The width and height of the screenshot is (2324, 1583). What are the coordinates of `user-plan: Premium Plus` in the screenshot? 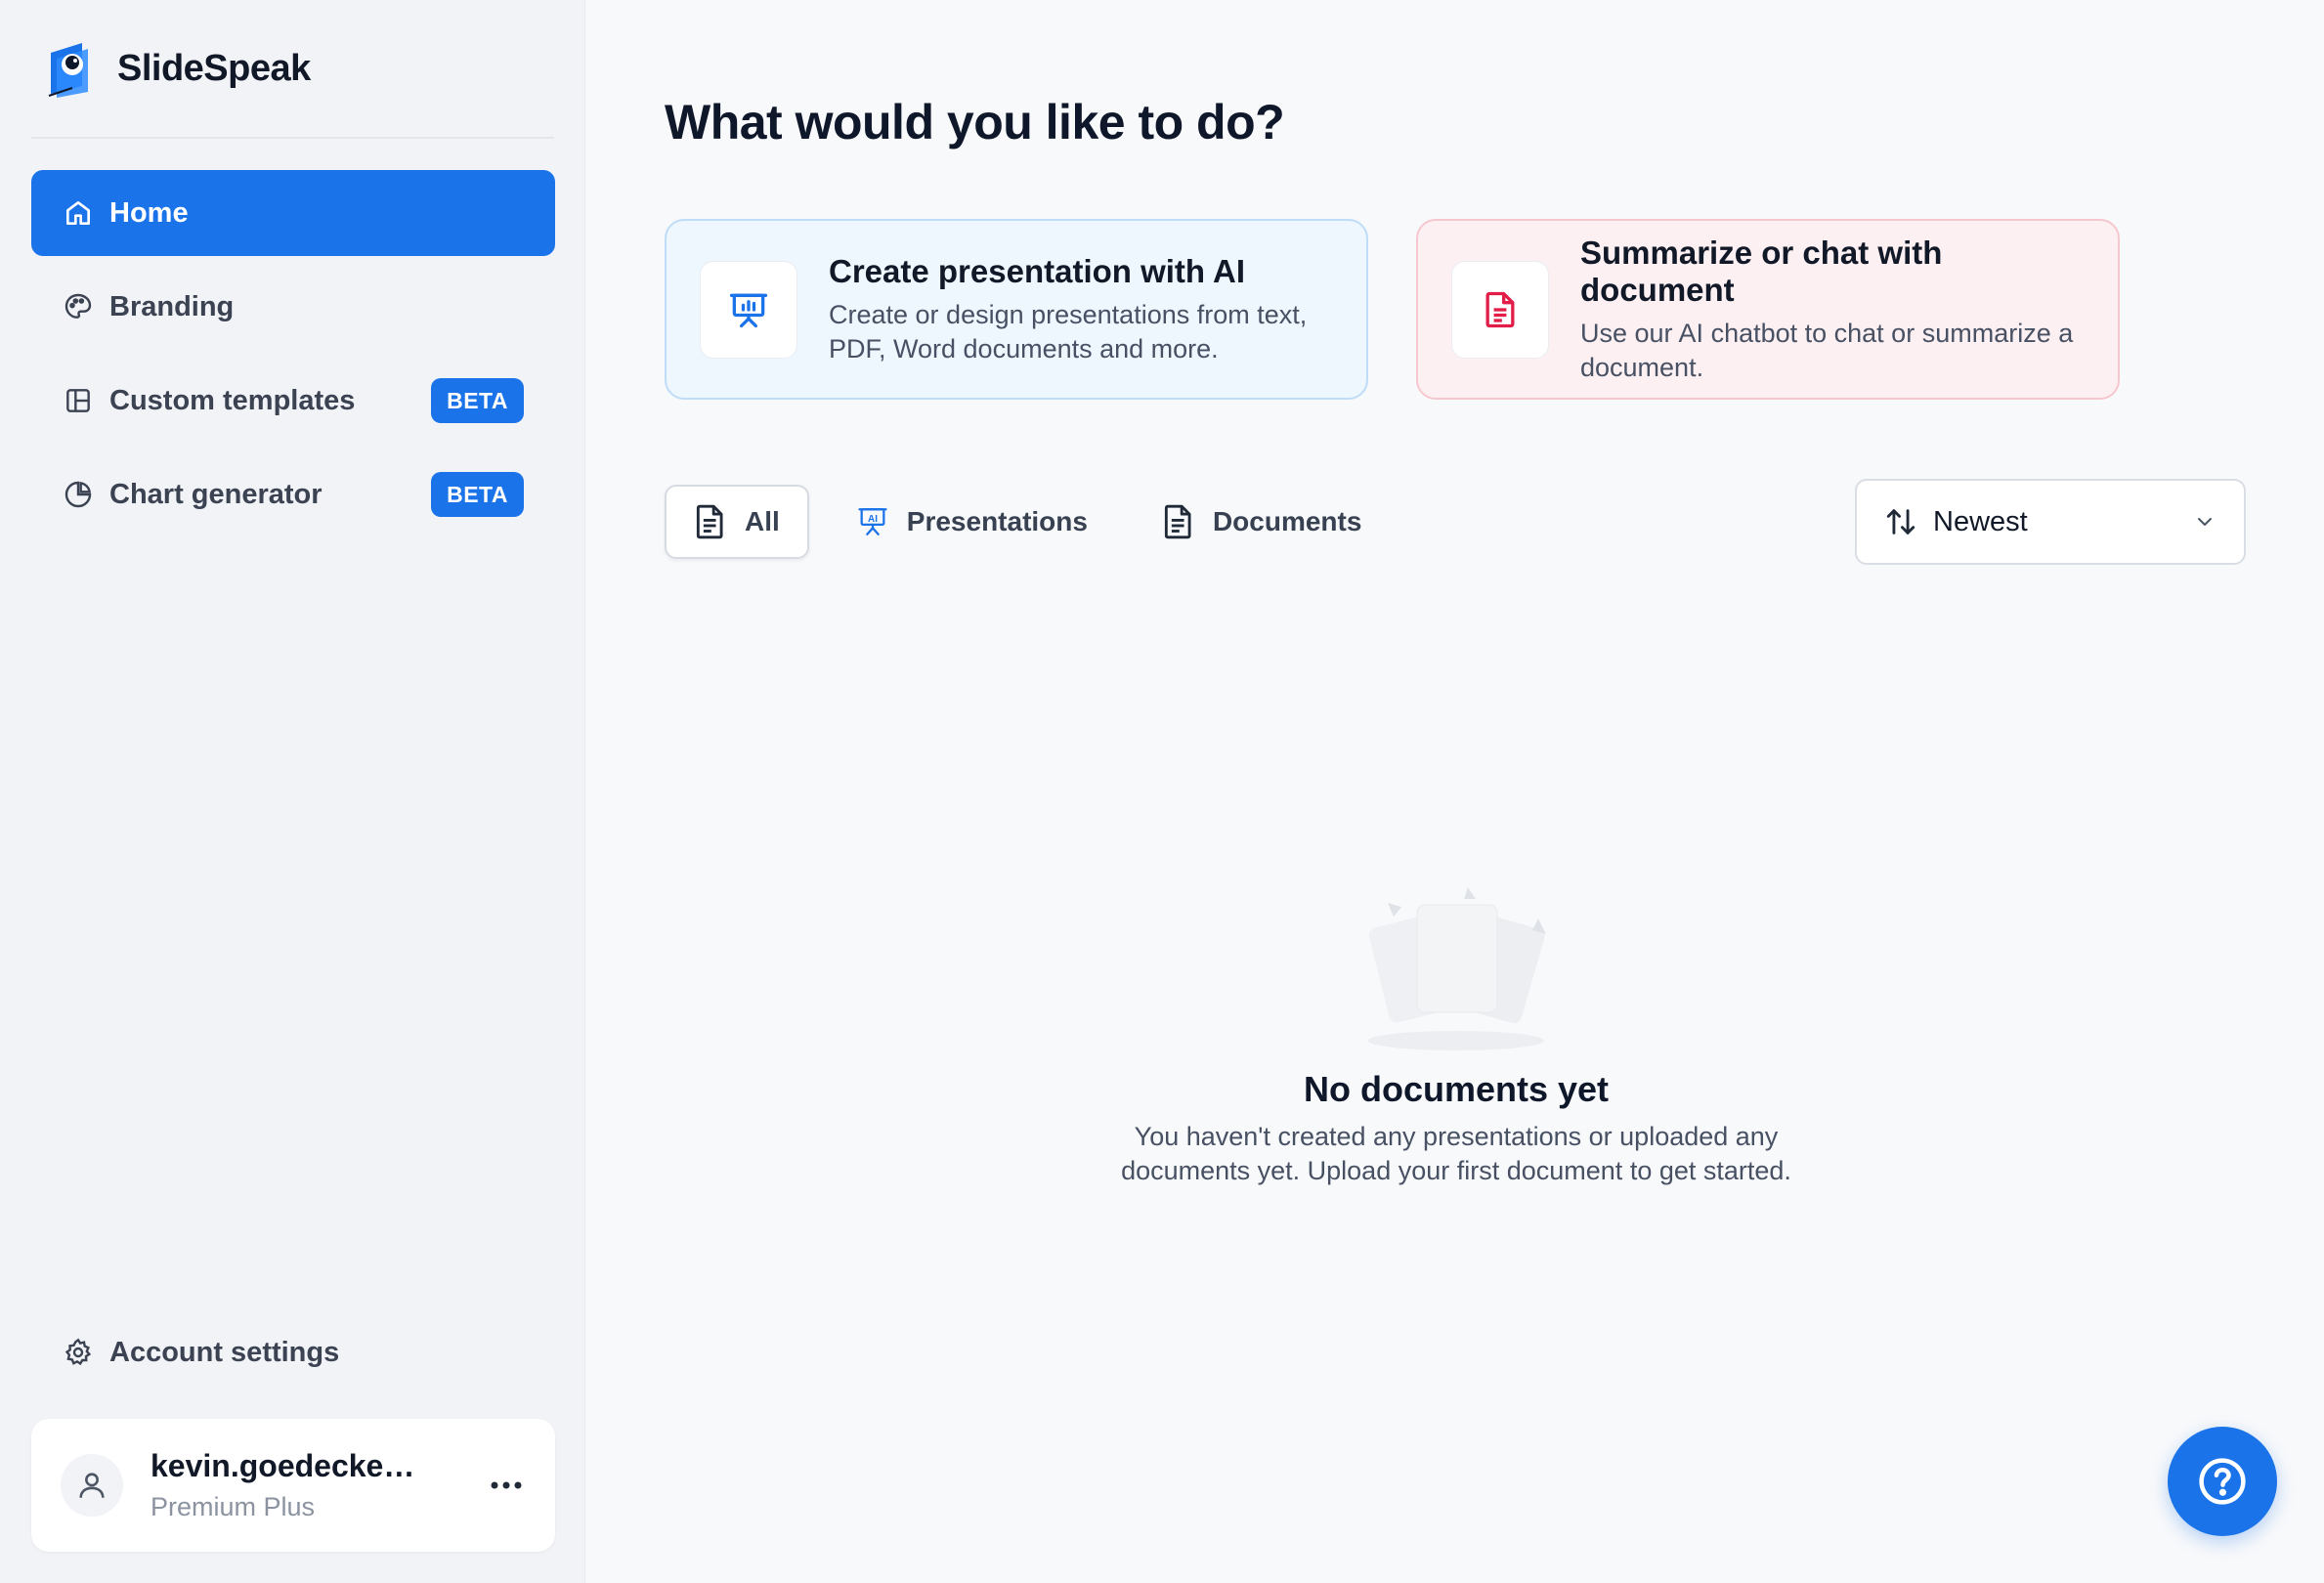 It's located at (233, 1506).